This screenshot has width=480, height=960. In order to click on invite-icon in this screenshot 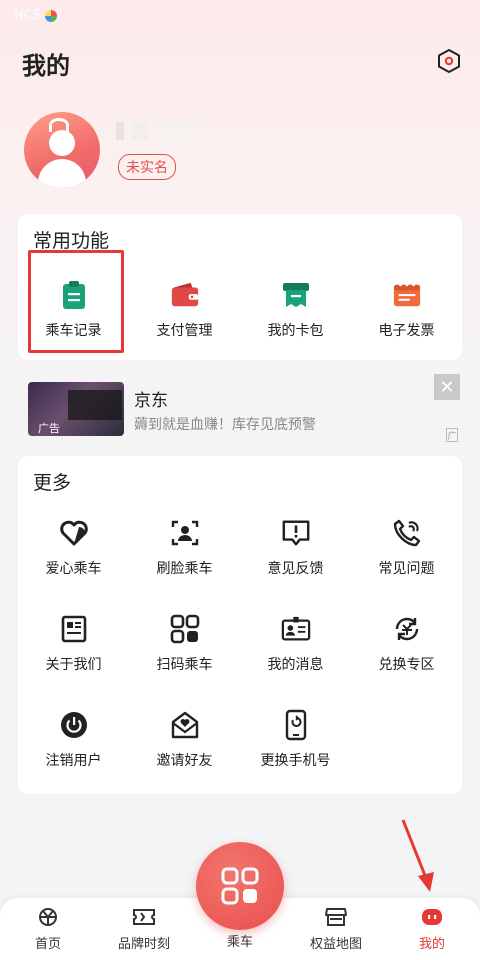, I will do `click(184, 725)`.